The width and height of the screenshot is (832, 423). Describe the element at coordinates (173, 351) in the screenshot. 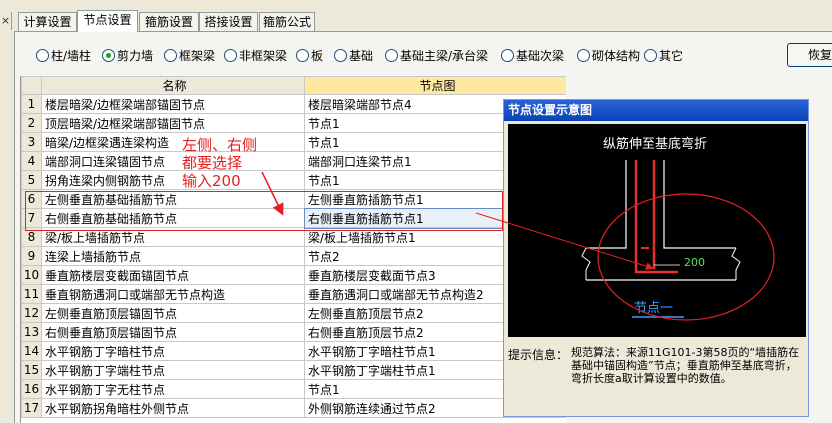

I see `row-name: 水平钢筋丁字暗柱节点` at that location.